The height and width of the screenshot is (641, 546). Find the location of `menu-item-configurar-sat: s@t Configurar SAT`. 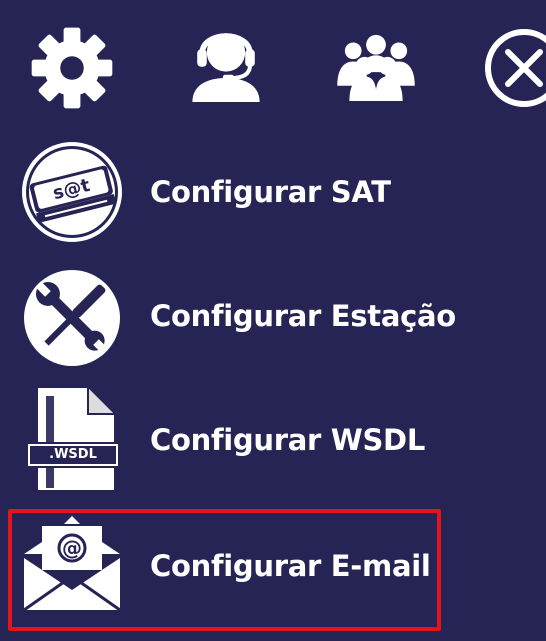

menu-item-configurar-sat: s@t Configurar SAT is located at coordinates (228, 192).